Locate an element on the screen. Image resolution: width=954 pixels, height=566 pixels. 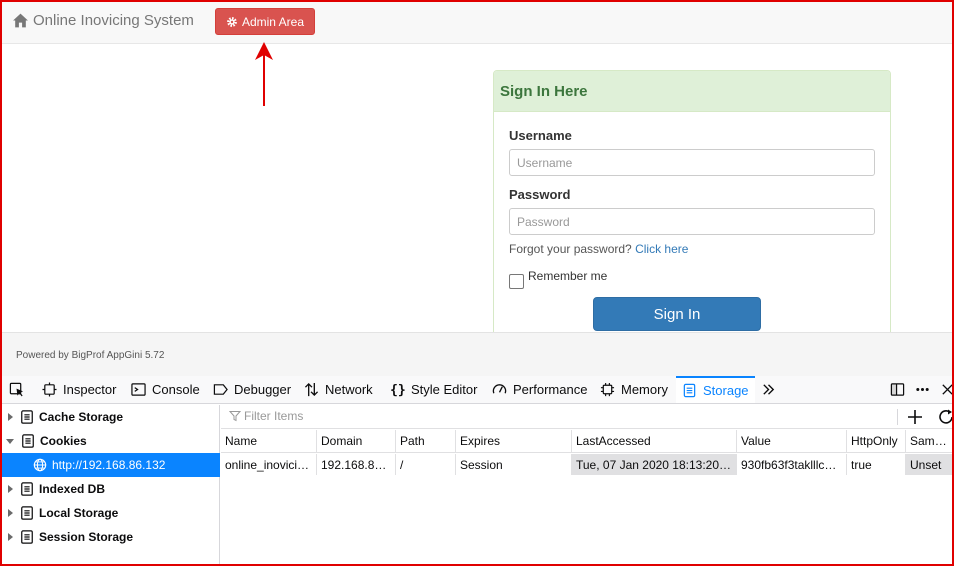
powered-by-text: Powered by BigProf AppGini 5.72 is located at coordinates (90, 355).